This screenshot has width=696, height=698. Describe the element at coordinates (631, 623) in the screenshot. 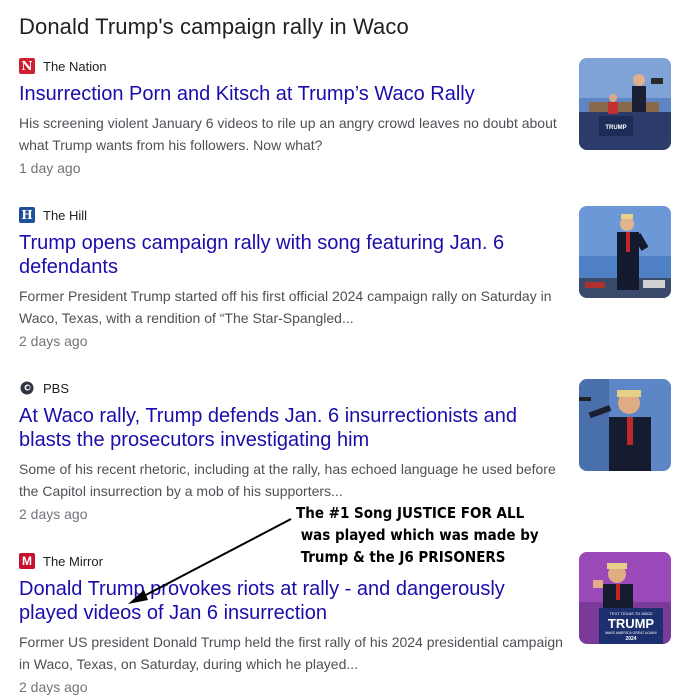

I see `sign-big-text: TRUMP` at that location.